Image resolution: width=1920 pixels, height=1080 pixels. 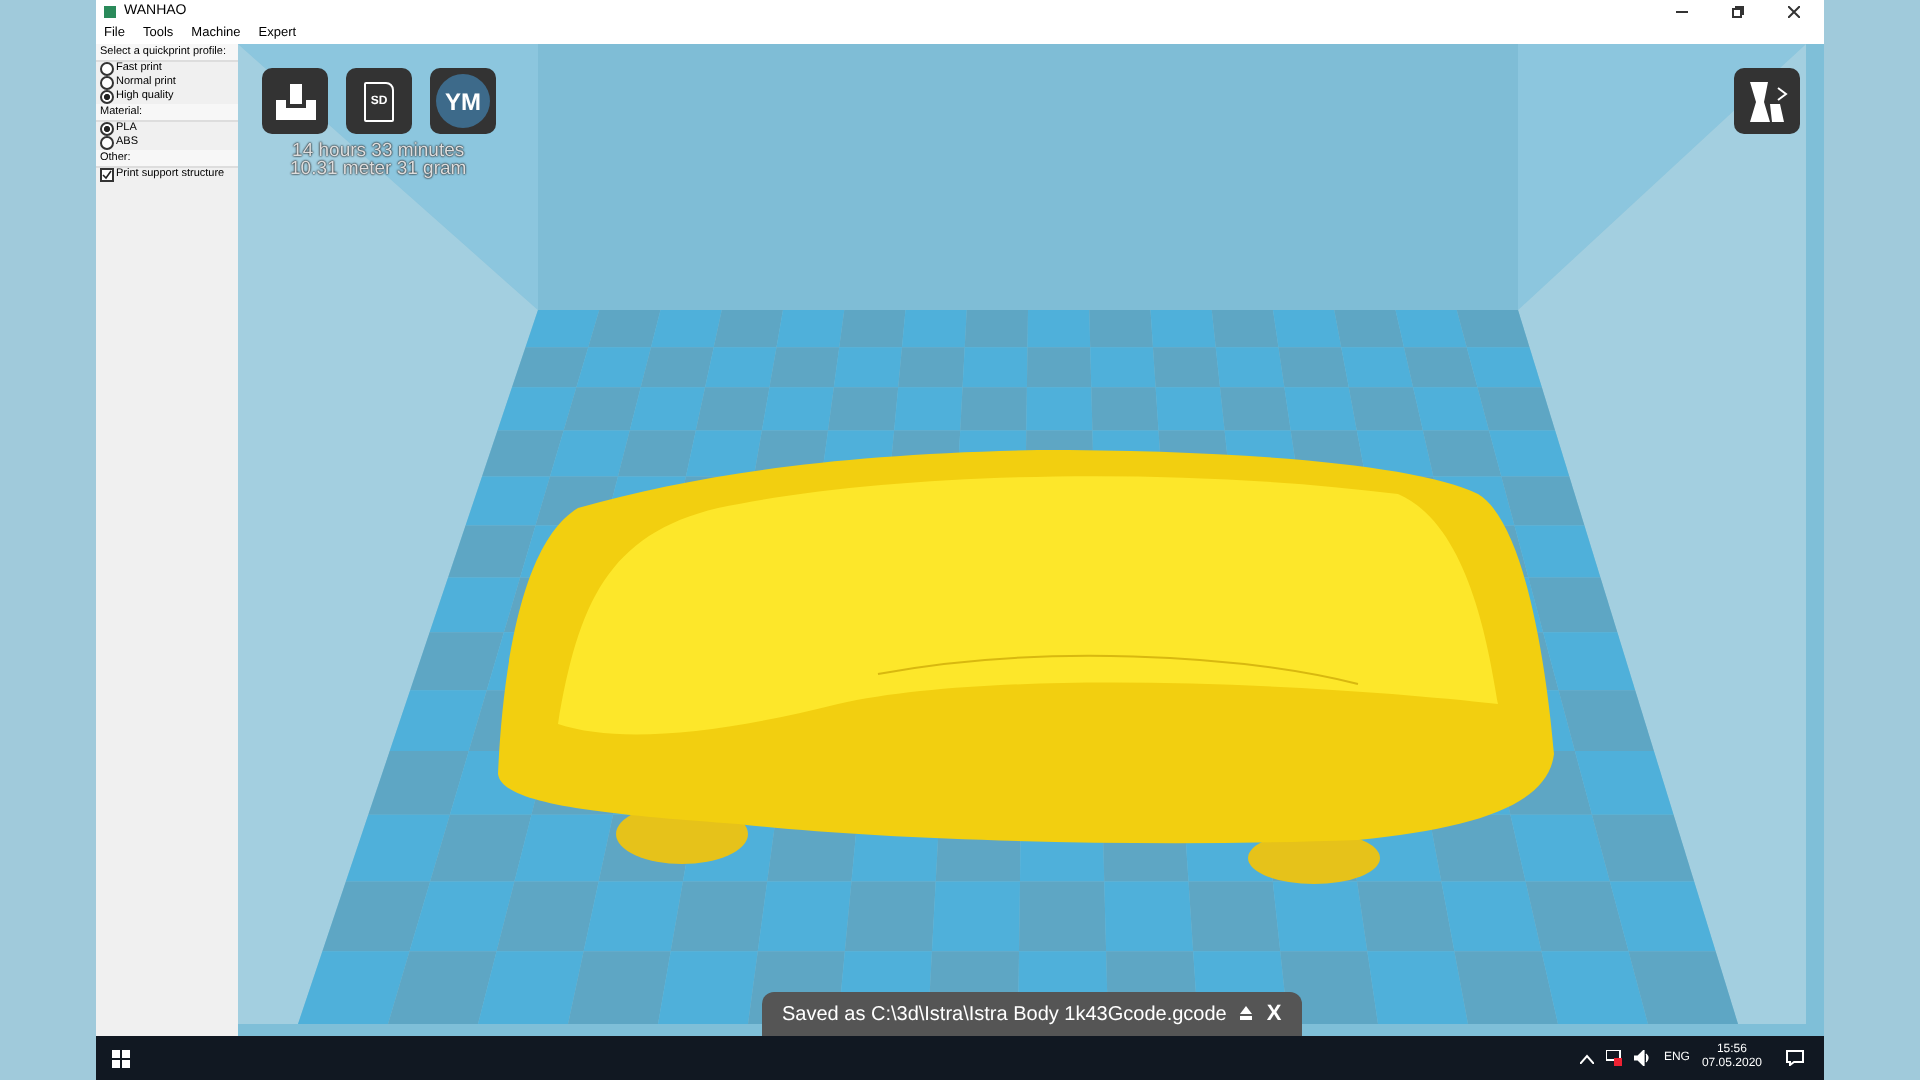 I want to click on close-button: X, so click(x=1274, y=1014).